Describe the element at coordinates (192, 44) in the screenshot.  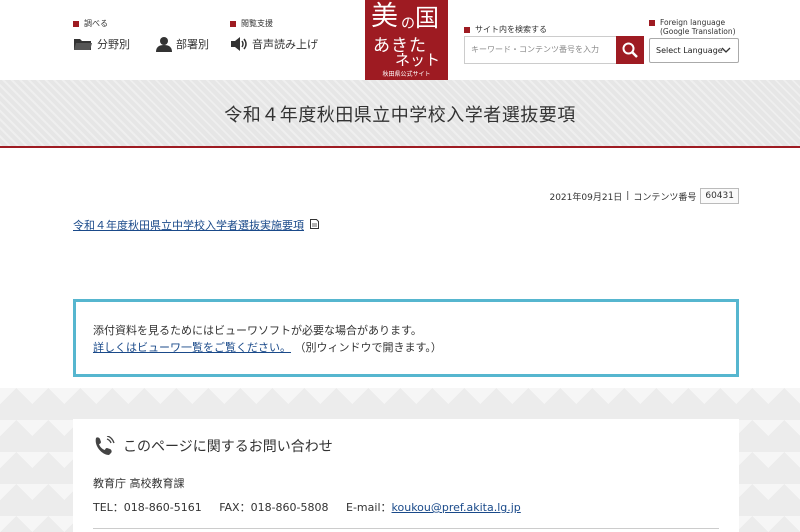
I see `nav-by-department-label: 部署別` at that location.